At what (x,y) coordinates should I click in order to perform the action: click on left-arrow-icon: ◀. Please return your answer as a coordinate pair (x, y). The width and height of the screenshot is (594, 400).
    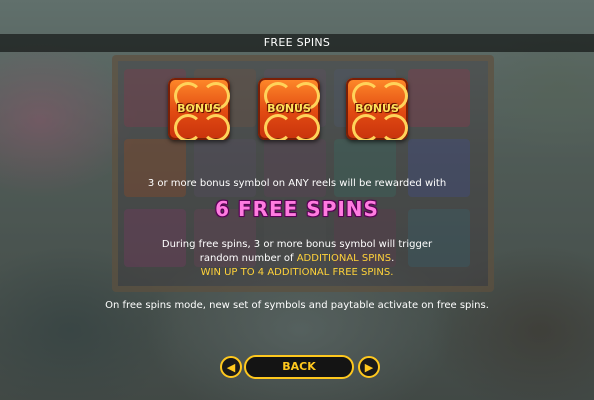
    Looking at the image, I should click on (231, 367).